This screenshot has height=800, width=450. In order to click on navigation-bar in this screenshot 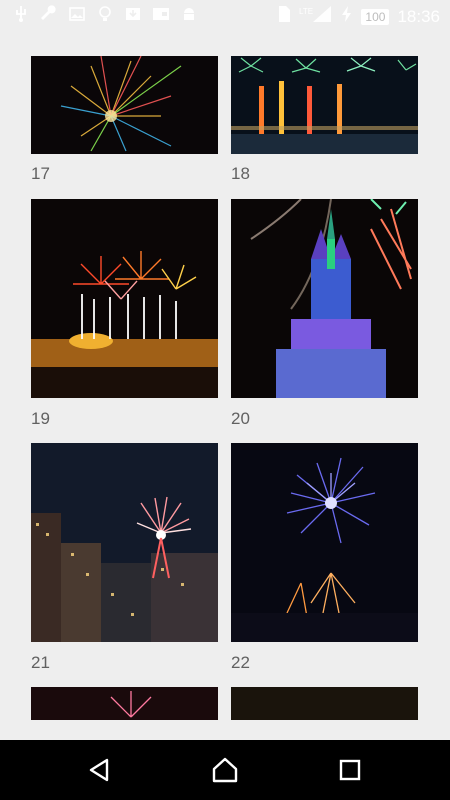, I will do `click(225, 770)`.